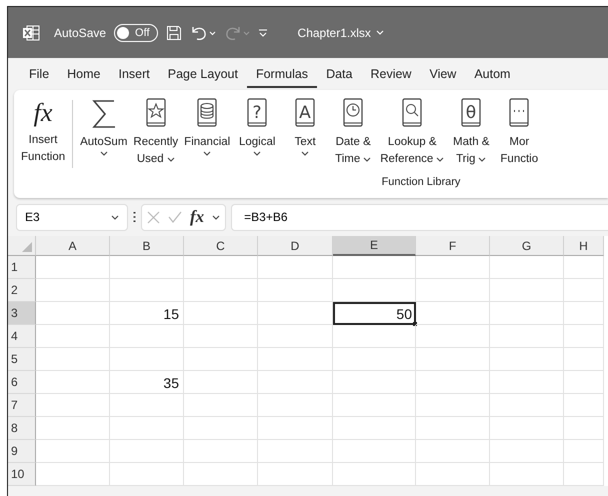  I want to click on row-header: 5, so click(22, 359).